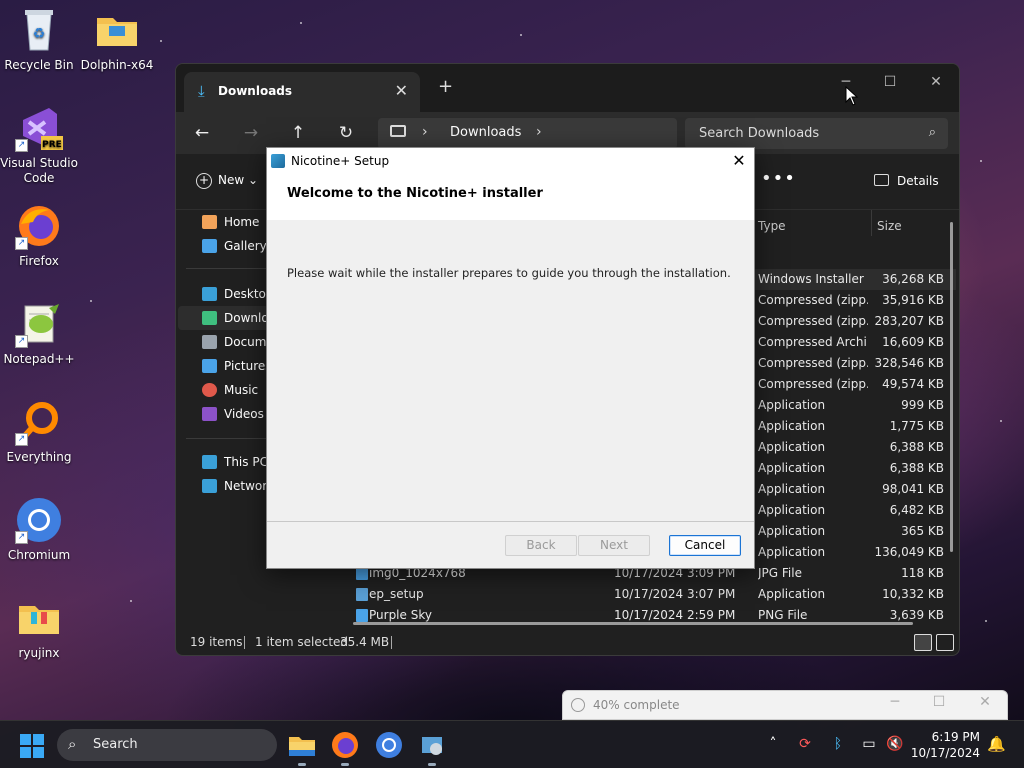 This screenshot has height=768, width=1024. I want to click on file-icon, so click(362, 615).